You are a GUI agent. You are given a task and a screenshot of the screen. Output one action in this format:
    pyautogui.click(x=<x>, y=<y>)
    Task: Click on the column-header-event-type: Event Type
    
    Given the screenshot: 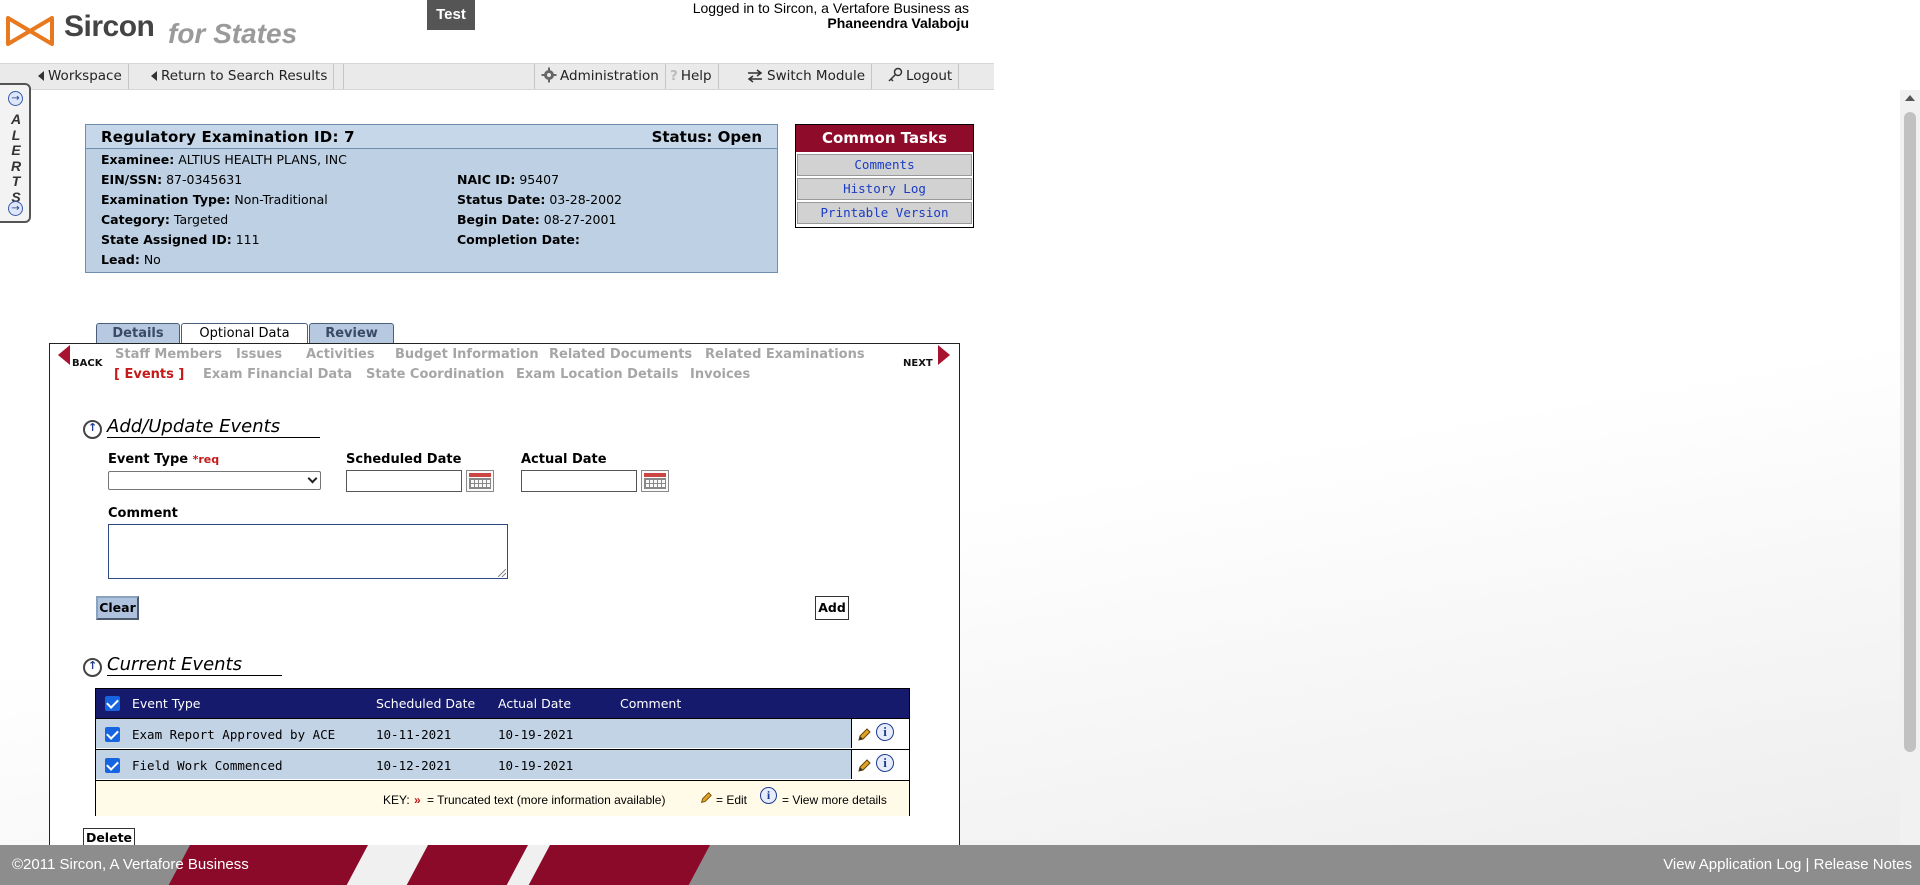 What is the action you would take?
    pyautogui.click(x=166, y=703)
    